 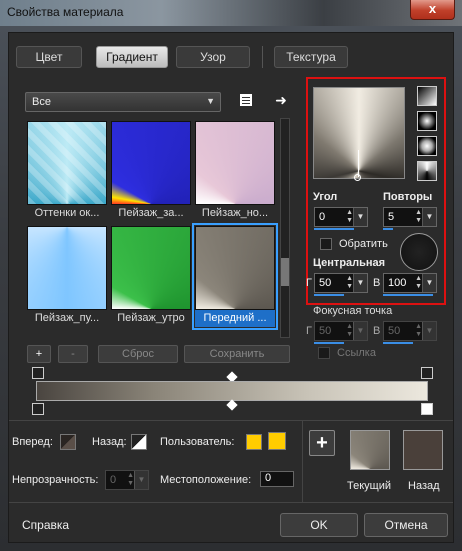 I want to click on linear-type-icon, so click(x=427, y=96).